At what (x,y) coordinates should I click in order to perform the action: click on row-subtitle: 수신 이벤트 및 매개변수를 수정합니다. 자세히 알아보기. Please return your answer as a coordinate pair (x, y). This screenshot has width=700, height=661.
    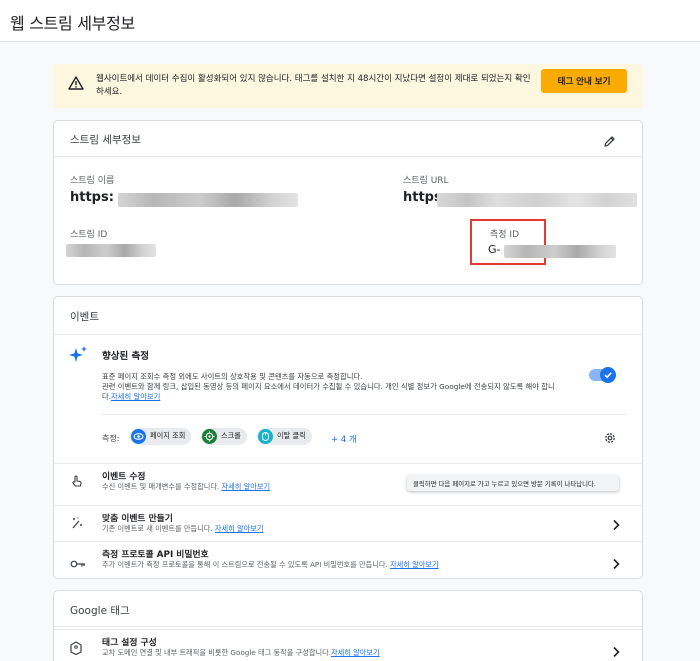
    Looking at the image, I should click on (186, 487).